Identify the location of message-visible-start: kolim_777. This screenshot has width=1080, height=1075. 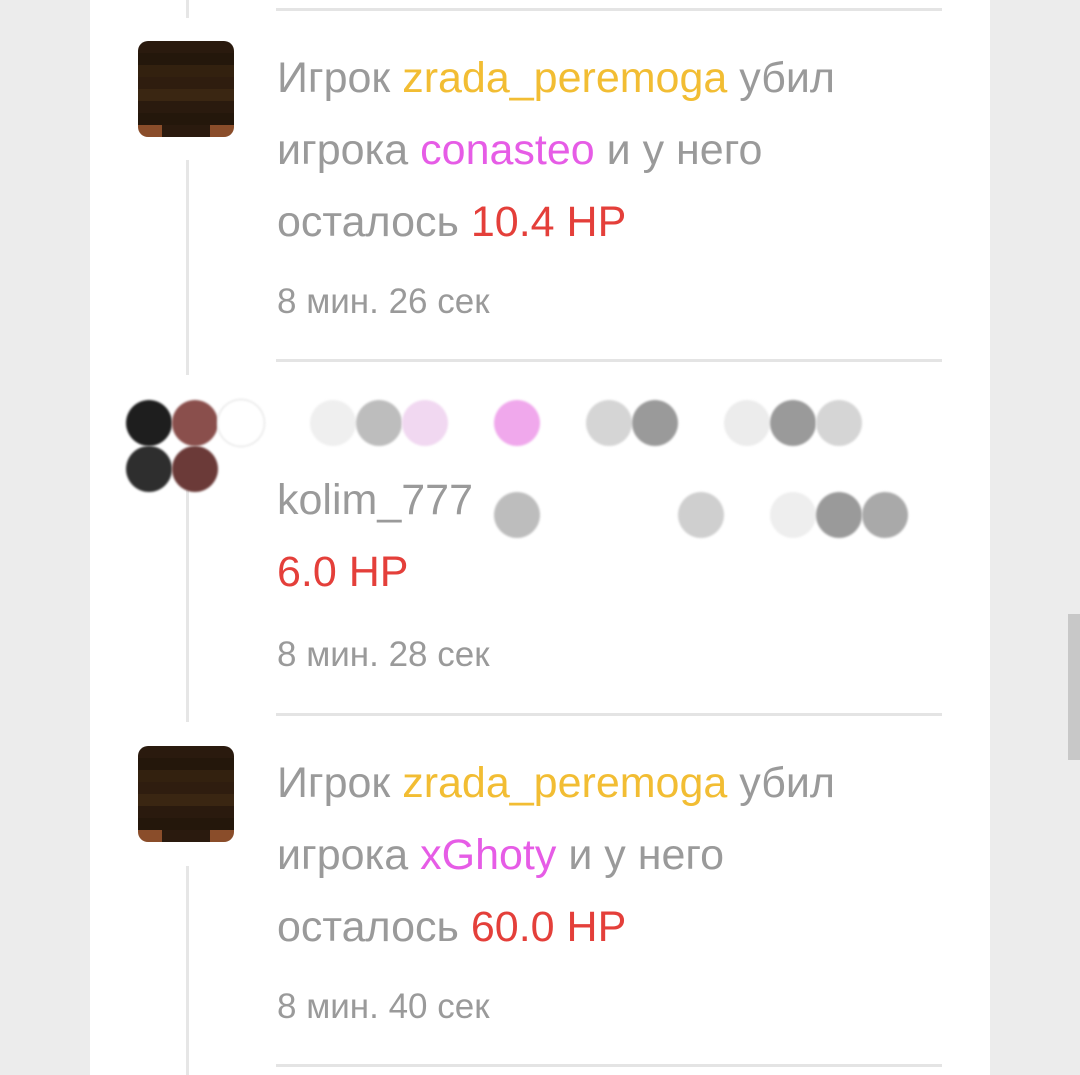
(375, 500).